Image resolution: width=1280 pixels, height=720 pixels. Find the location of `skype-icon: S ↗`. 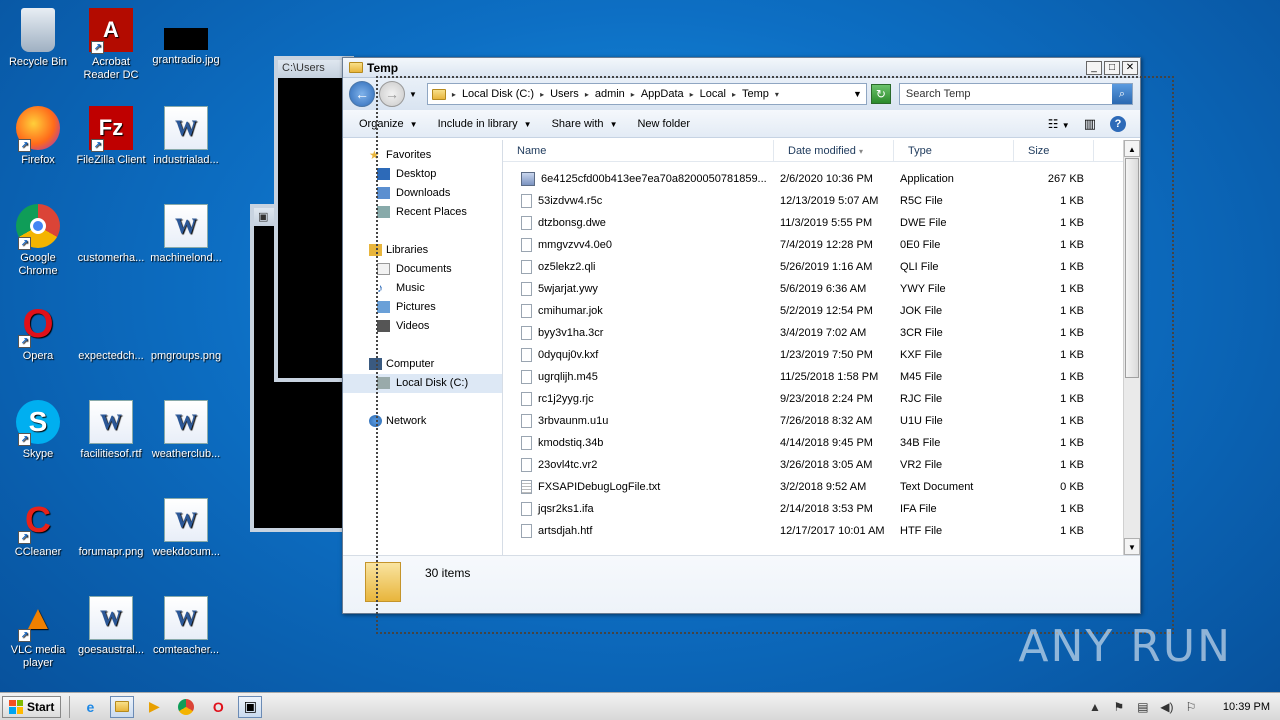

skype-icon: S ↗ is located at coordinates (38, 423).